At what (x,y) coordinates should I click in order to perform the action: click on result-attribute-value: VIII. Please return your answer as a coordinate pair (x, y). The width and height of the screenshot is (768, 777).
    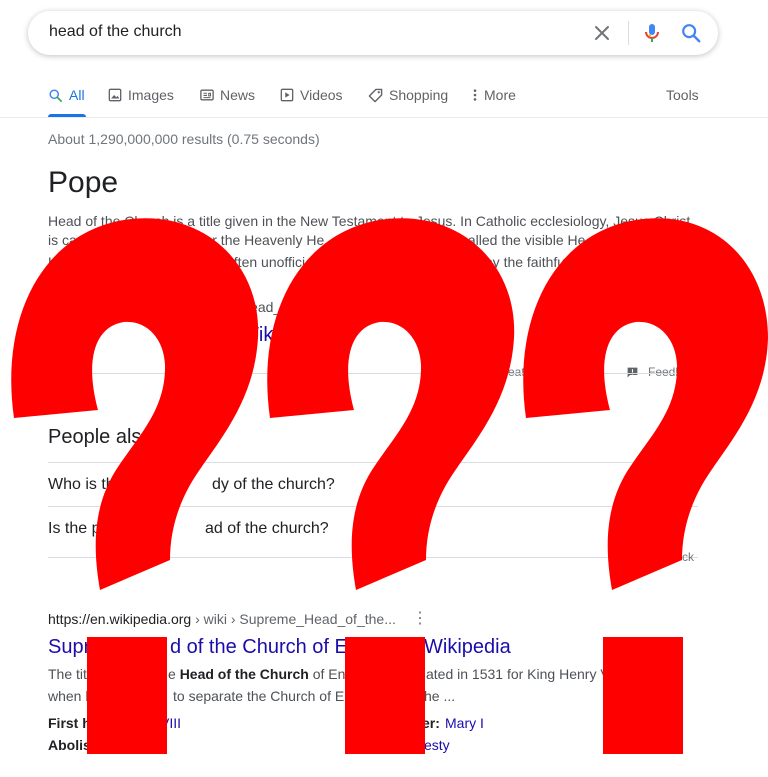
    Looking at the image, I should click on (170, 723).